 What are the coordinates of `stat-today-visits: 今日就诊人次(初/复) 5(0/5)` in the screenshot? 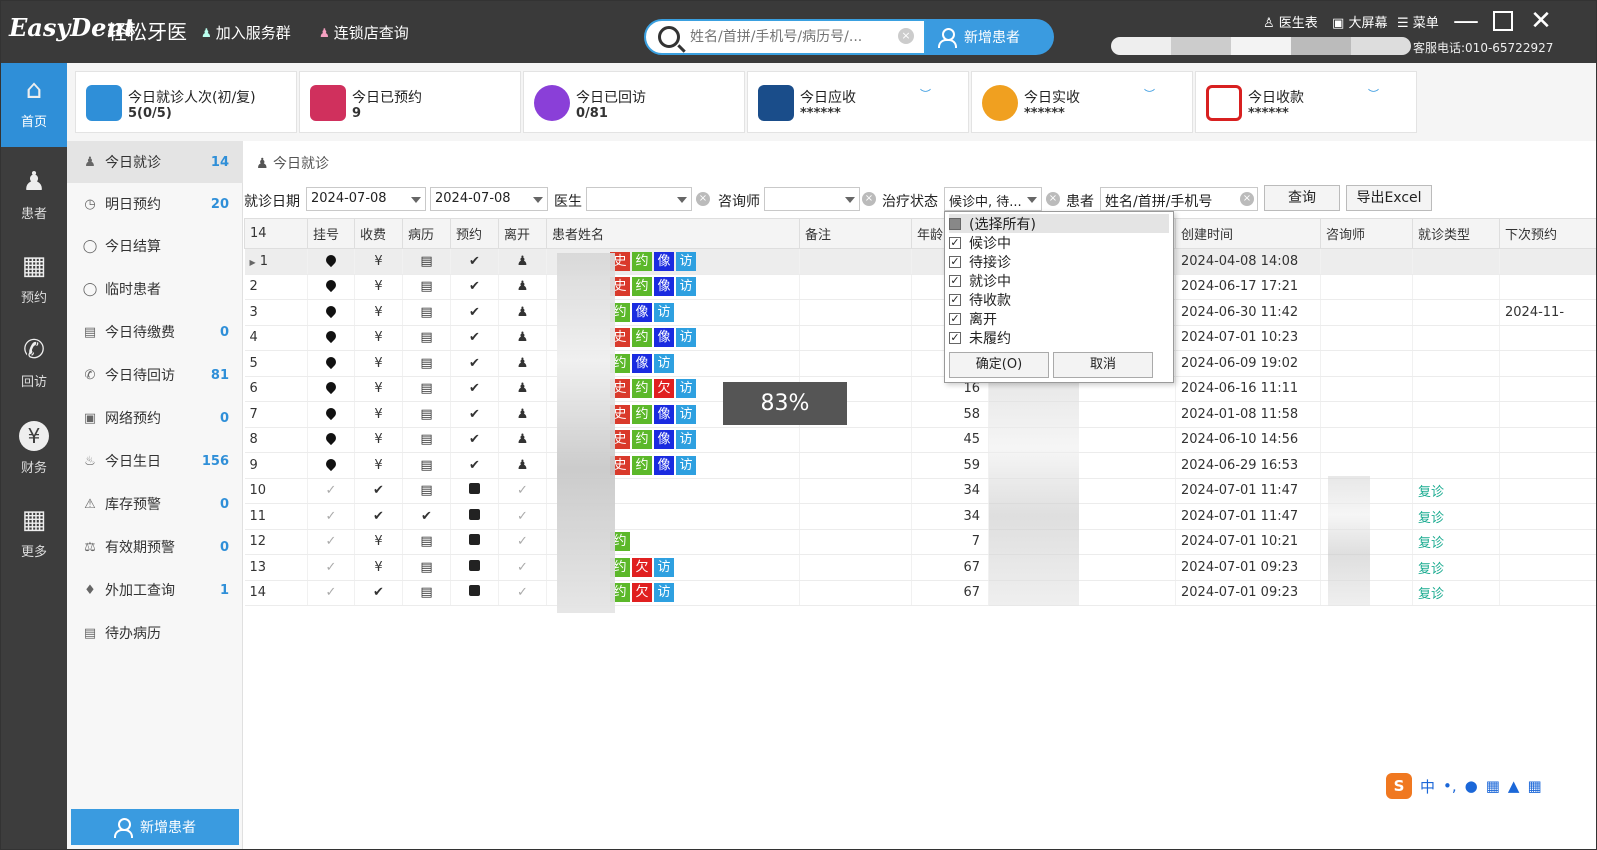 It's located at (186, 102).